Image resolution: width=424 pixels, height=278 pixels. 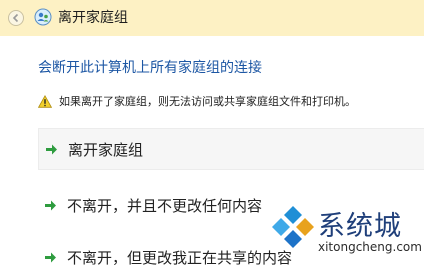 I want to click on back-arrow-icon, so click(x=15, y=18).